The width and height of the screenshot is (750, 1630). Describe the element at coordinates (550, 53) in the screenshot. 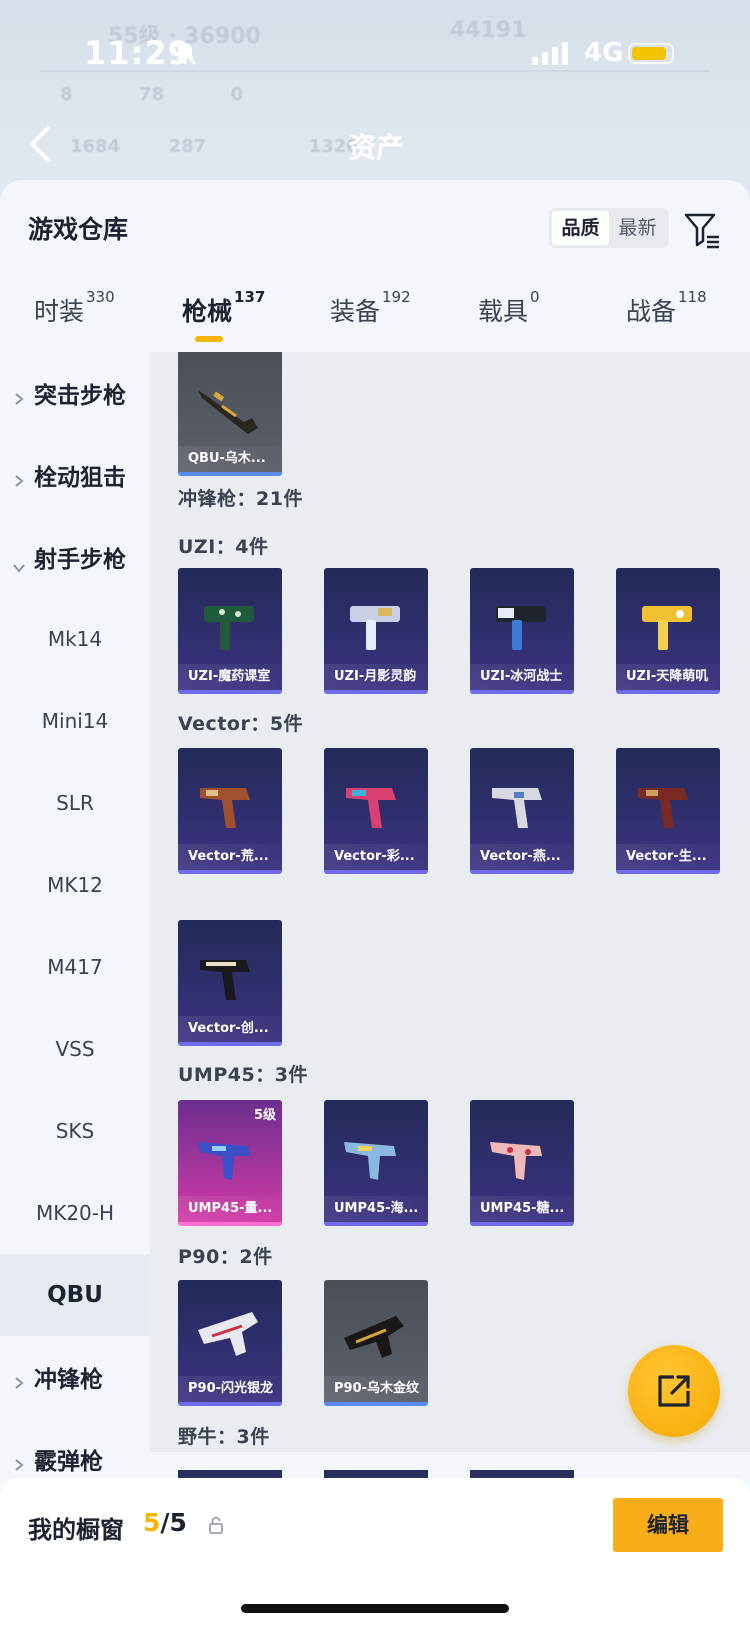

I see `signal-icon` at that location.